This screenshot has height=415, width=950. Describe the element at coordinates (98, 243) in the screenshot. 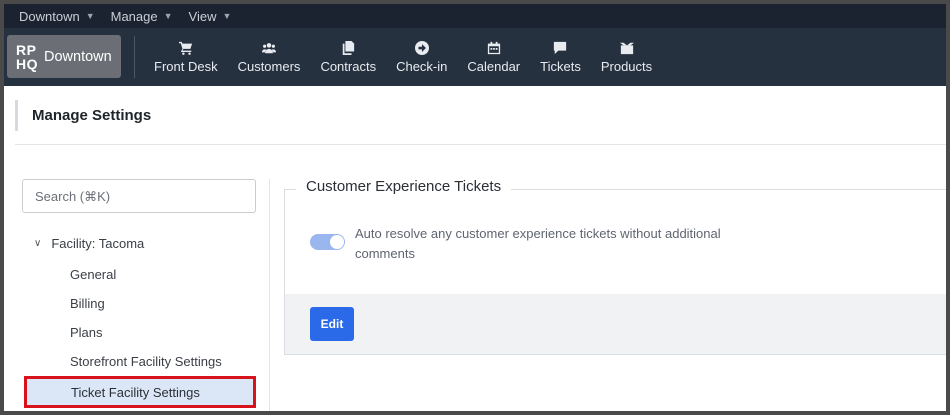

I see `facility-label: Facility: Tacoma` at that location.